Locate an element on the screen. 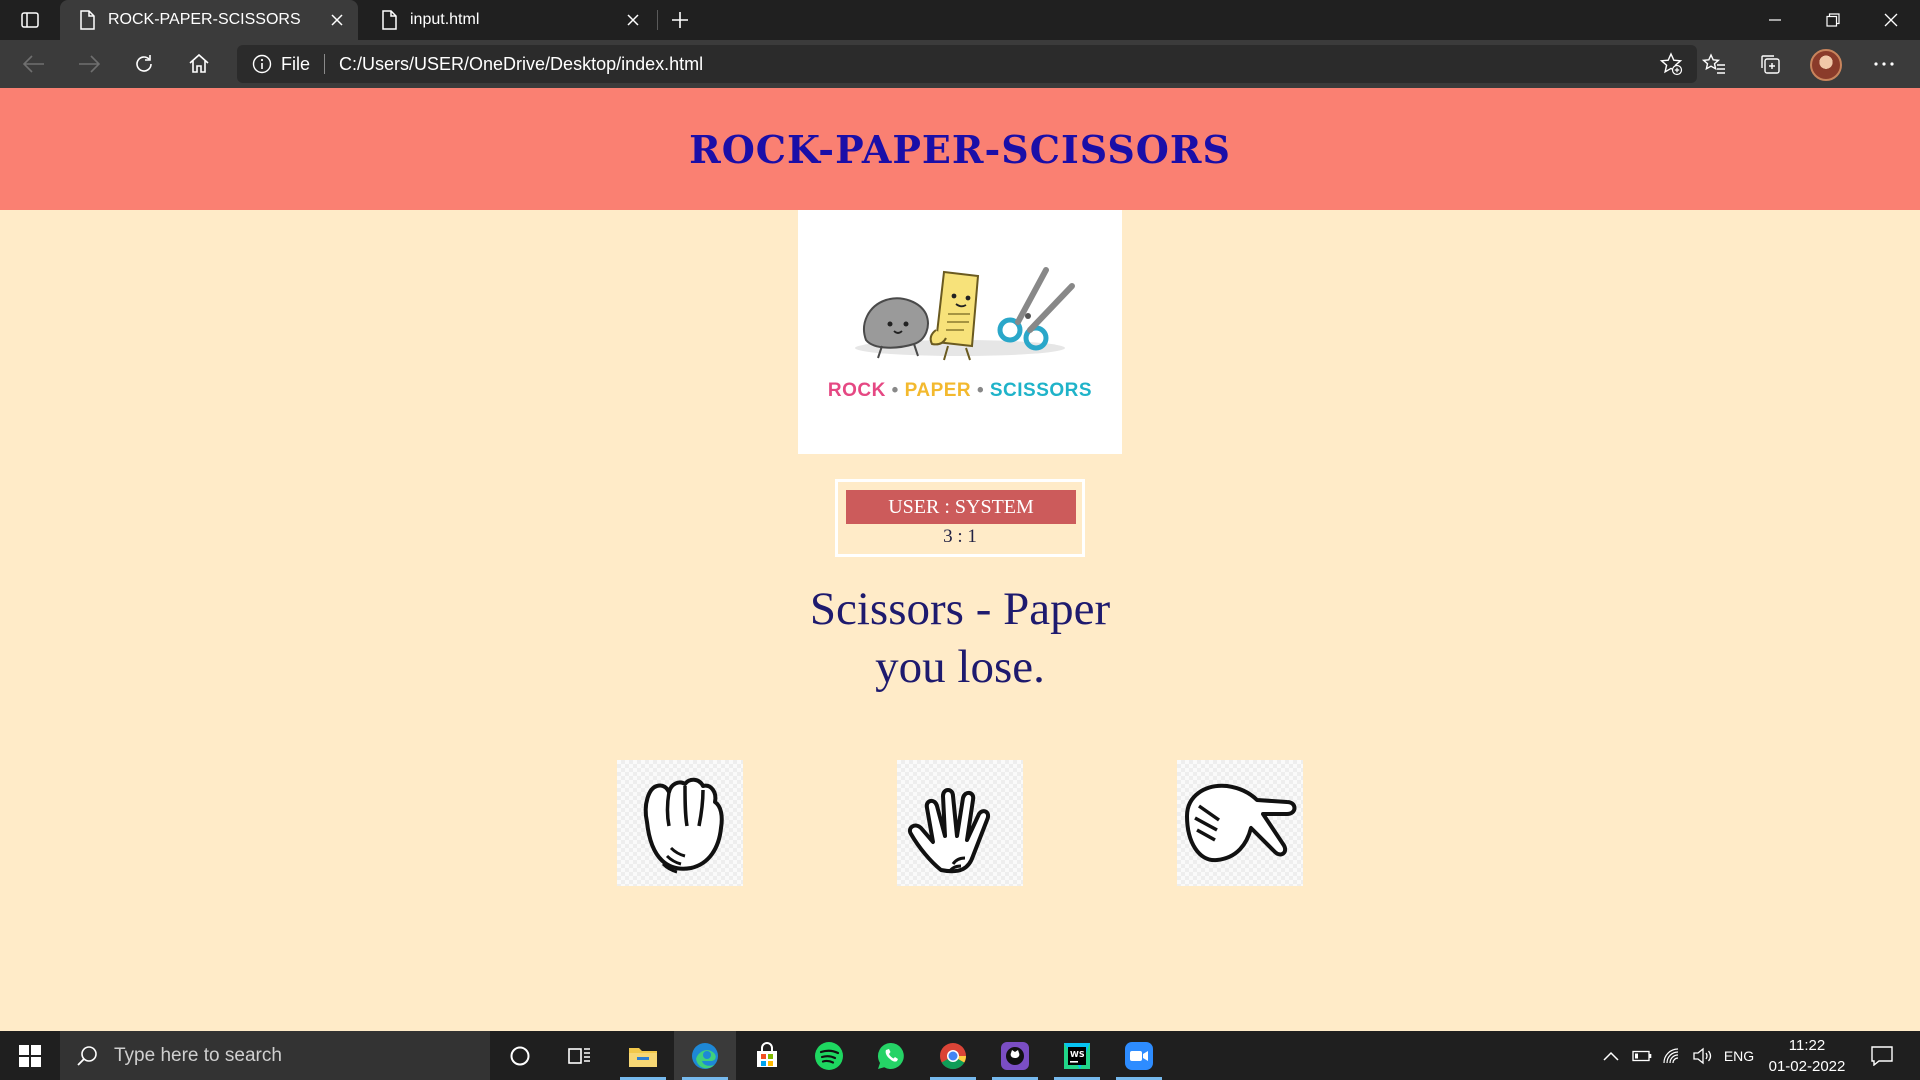 This screenshot has width=1920, height=1080. restore-icon is located at coordinates (1833, 20).